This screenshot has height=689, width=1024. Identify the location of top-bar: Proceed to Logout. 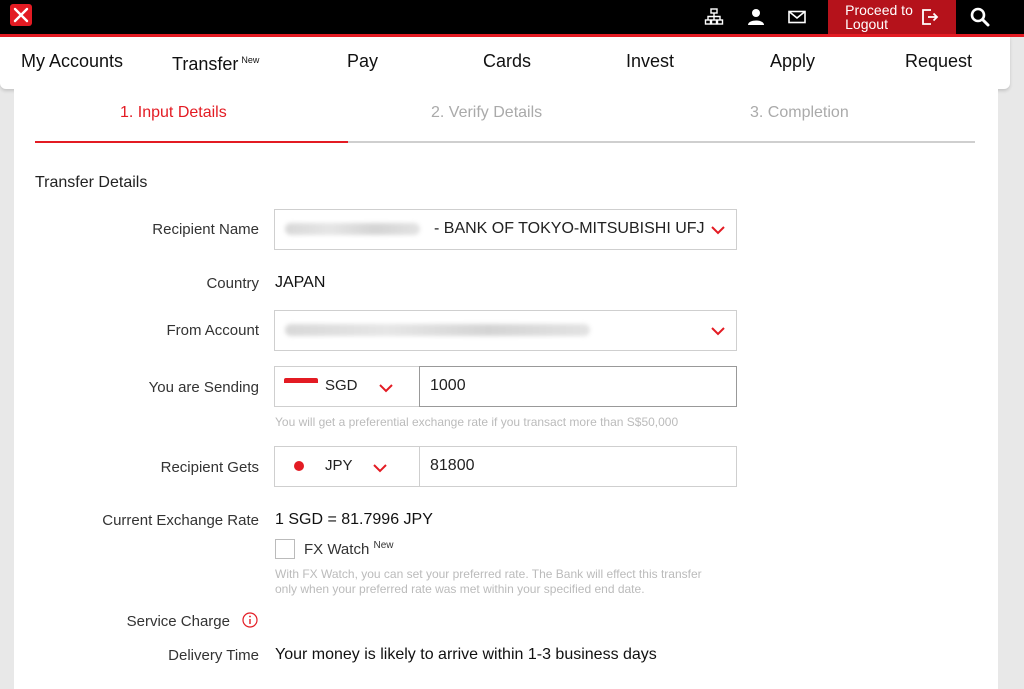
(512, 18).